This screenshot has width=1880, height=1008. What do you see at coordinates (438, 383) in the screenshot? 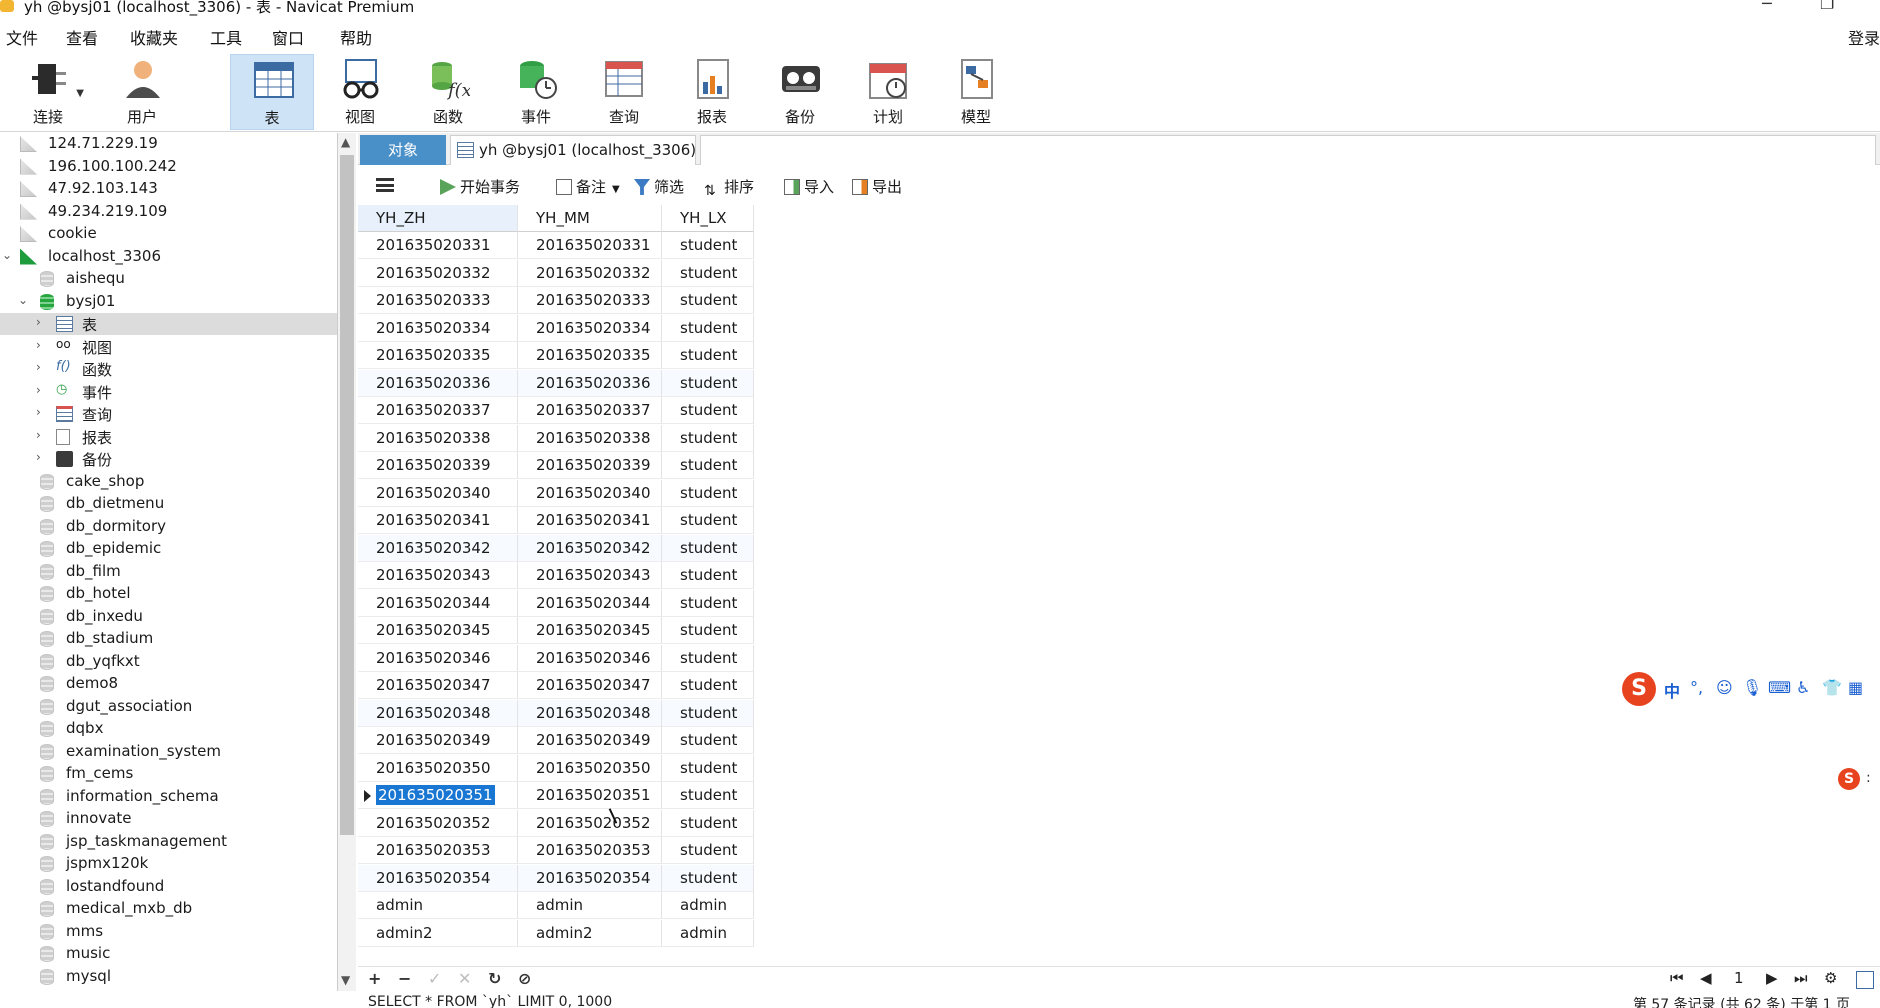
I see `table-cell: 201635020336` at bounding box center [438, 383].